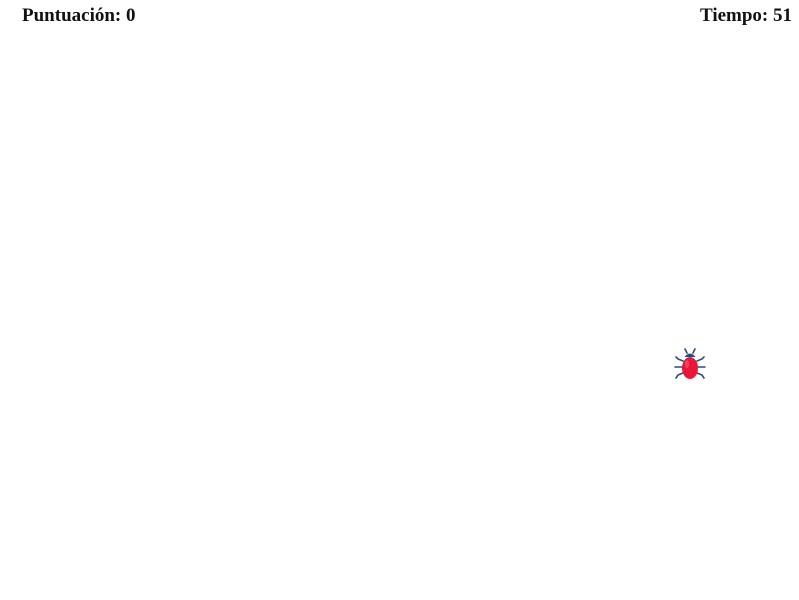  I want to click on score-label: Puntuación:, so click(72, 15).